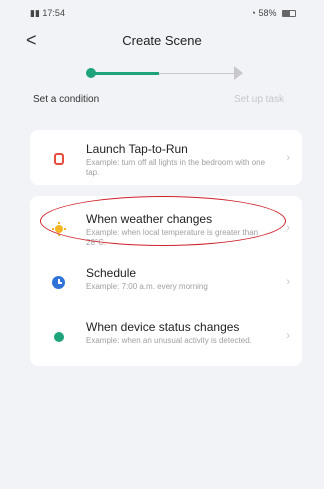  What do you see at coordinates (53, 13) in the screenshot?
I see `status-time-text: 17:54` at bounding box center [53, 13].